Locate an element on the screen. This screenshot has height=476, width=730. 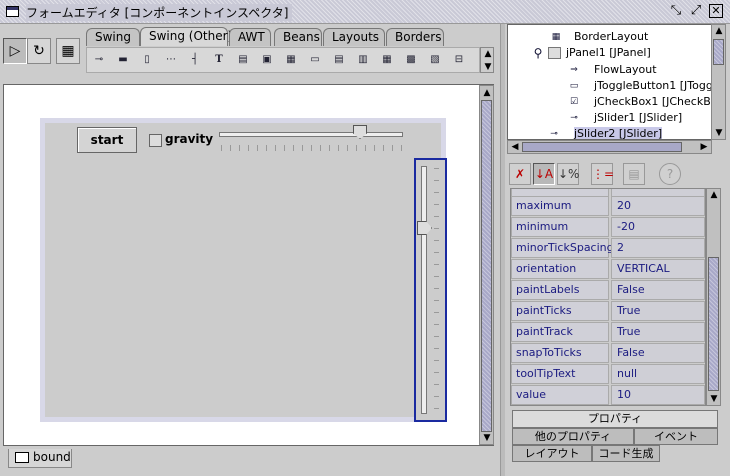
tab-swing-other: Swing (Other) is located at coordinates (186, 36).